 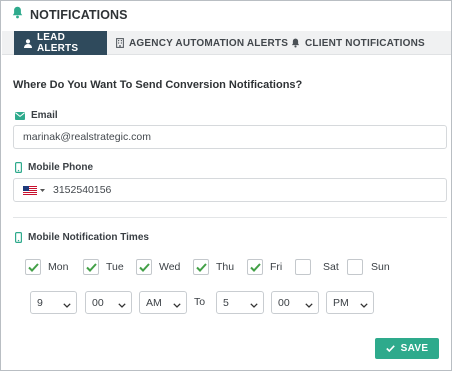 What do you see at coordinates (230, 217) in the screenshot?
I see `divider` at bounding box center [230, 217].